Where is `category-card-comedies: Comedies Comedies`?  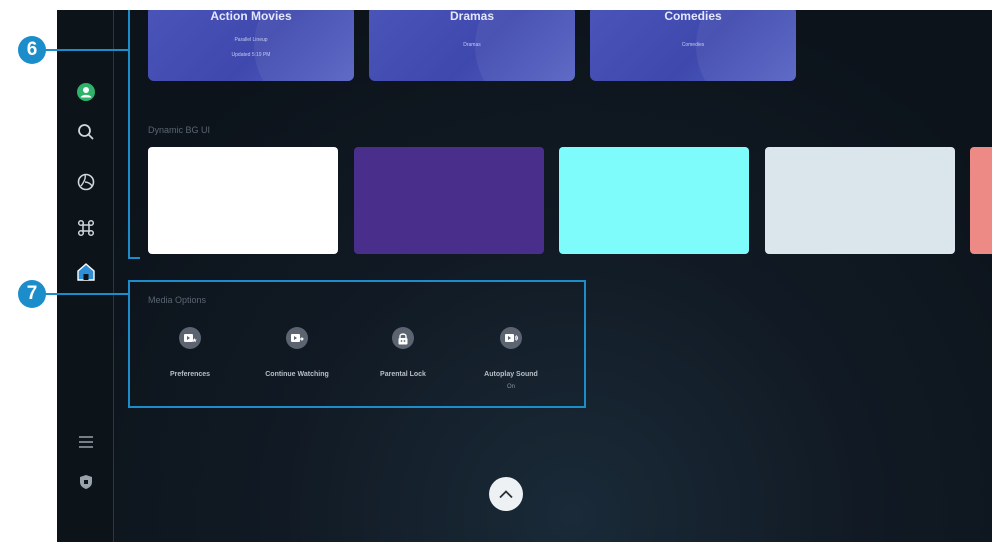
category-card-comedies: Comedies Comedies is located at coordinates (693, 45).